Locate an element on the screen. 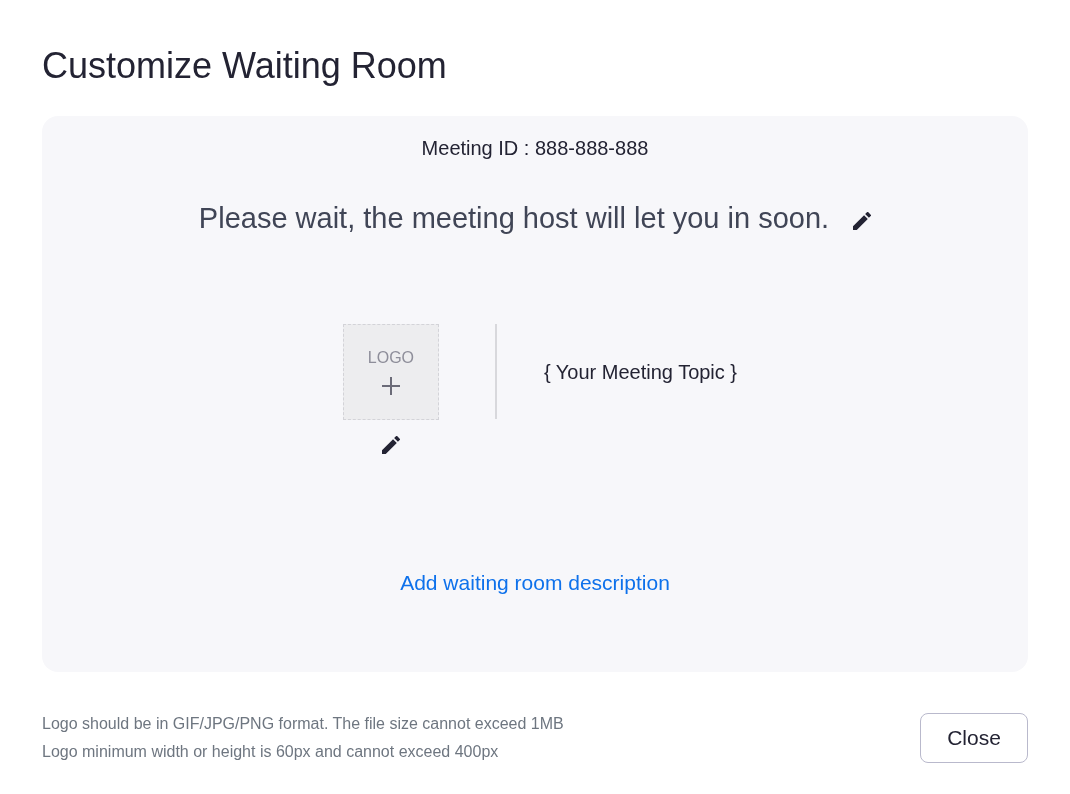  add-description-link: Add waiting room description is located at coordinates (535, 583).